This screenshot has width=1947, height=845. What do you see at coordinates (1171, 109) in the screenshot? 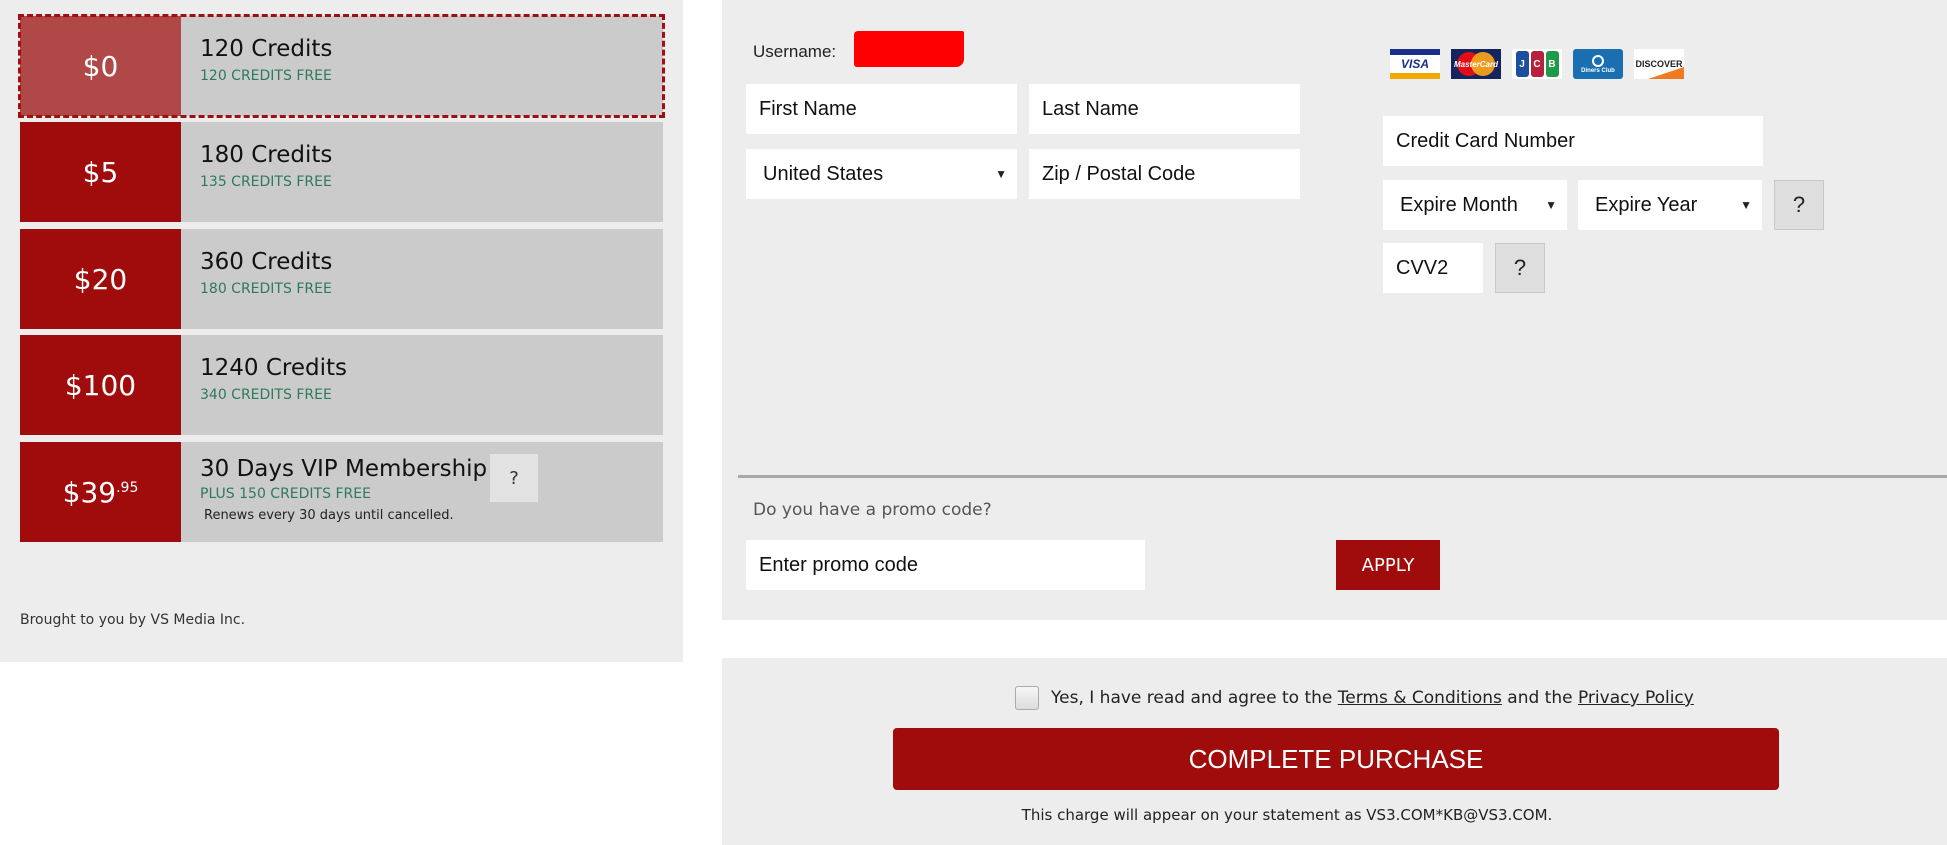
I see `last-name-input` at bounding box center [1171, 109].